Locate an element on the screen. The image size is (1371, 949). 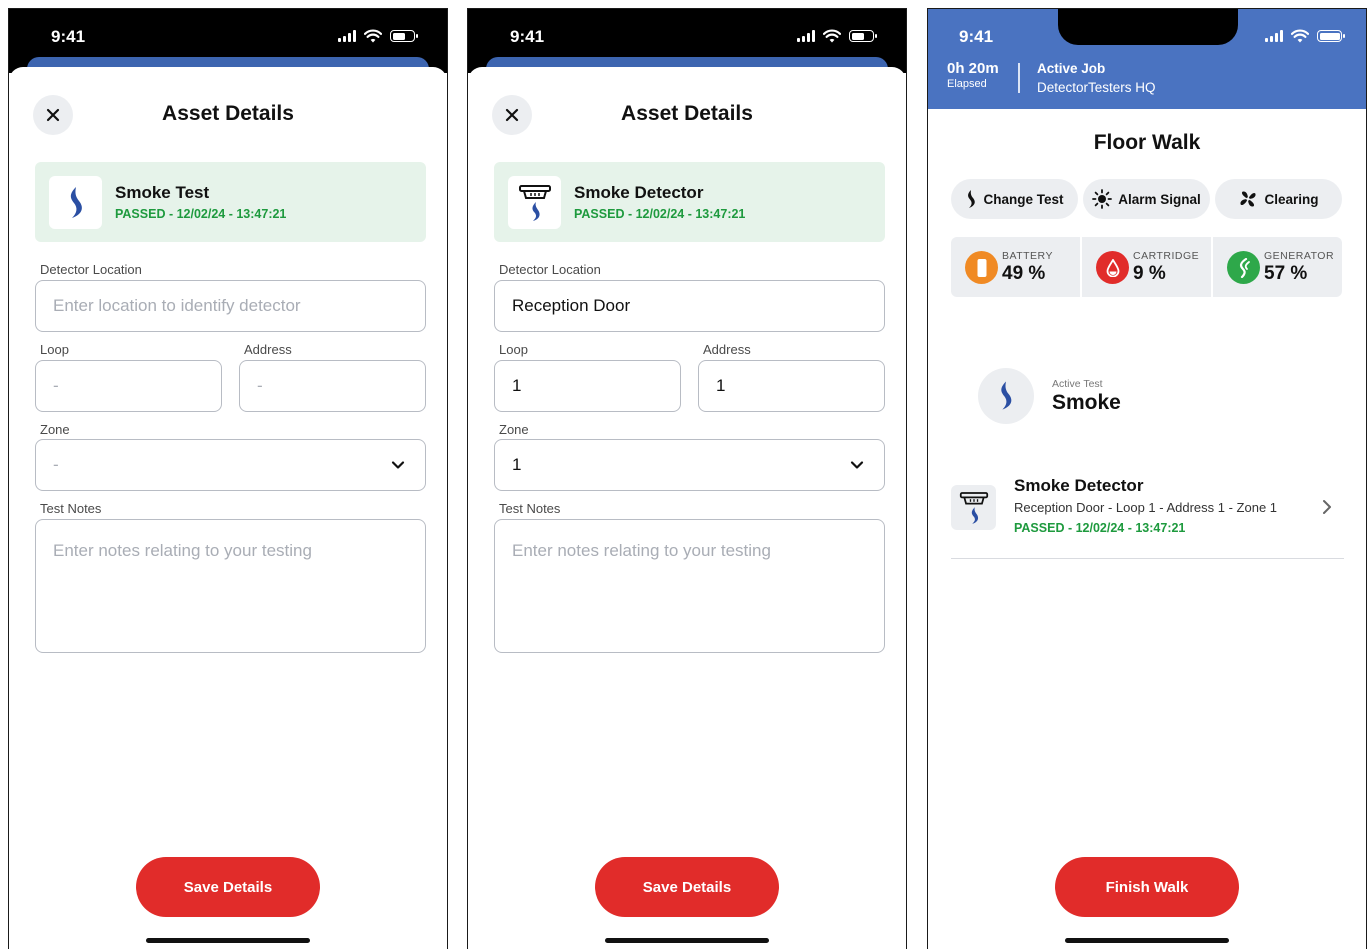
cartridge-meter: CARTRIDGE 9 % is located at coordinates (1146, 267).